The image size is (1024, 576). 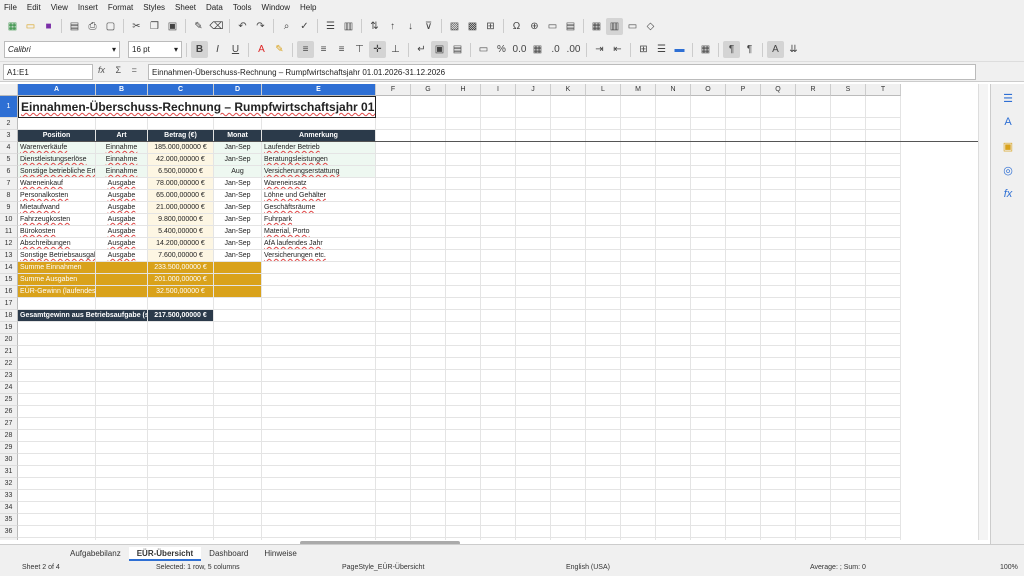 What do you see at coordinates (555, 49) in the screenshot?
I see `add-decimal-icon: .0` at bounding box center [555, 49].